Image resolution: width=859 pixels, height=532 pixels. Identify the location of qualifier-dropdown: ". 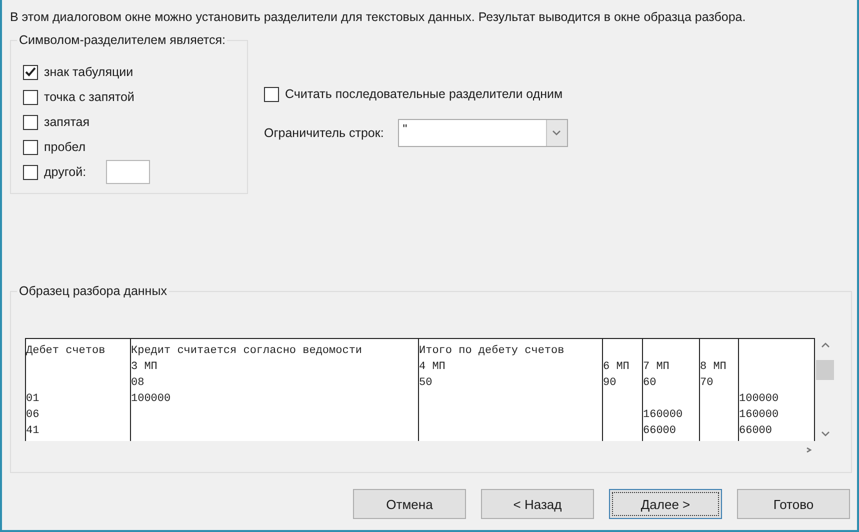
(483, 133).